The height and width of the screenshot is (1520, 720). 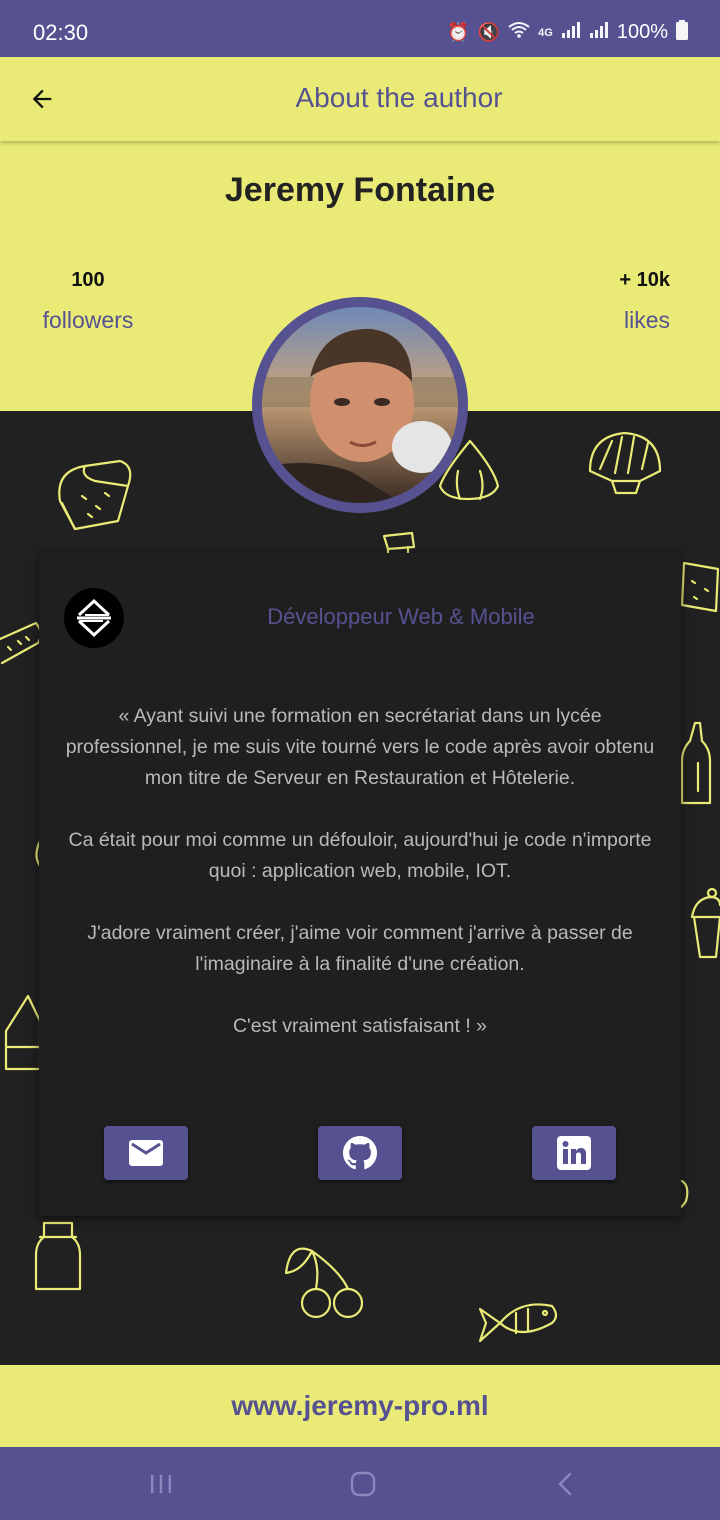 What do you see at coordinates (519, 32) in the screenshot?
I see `wifi-icon` at bounding box center [519, 32].